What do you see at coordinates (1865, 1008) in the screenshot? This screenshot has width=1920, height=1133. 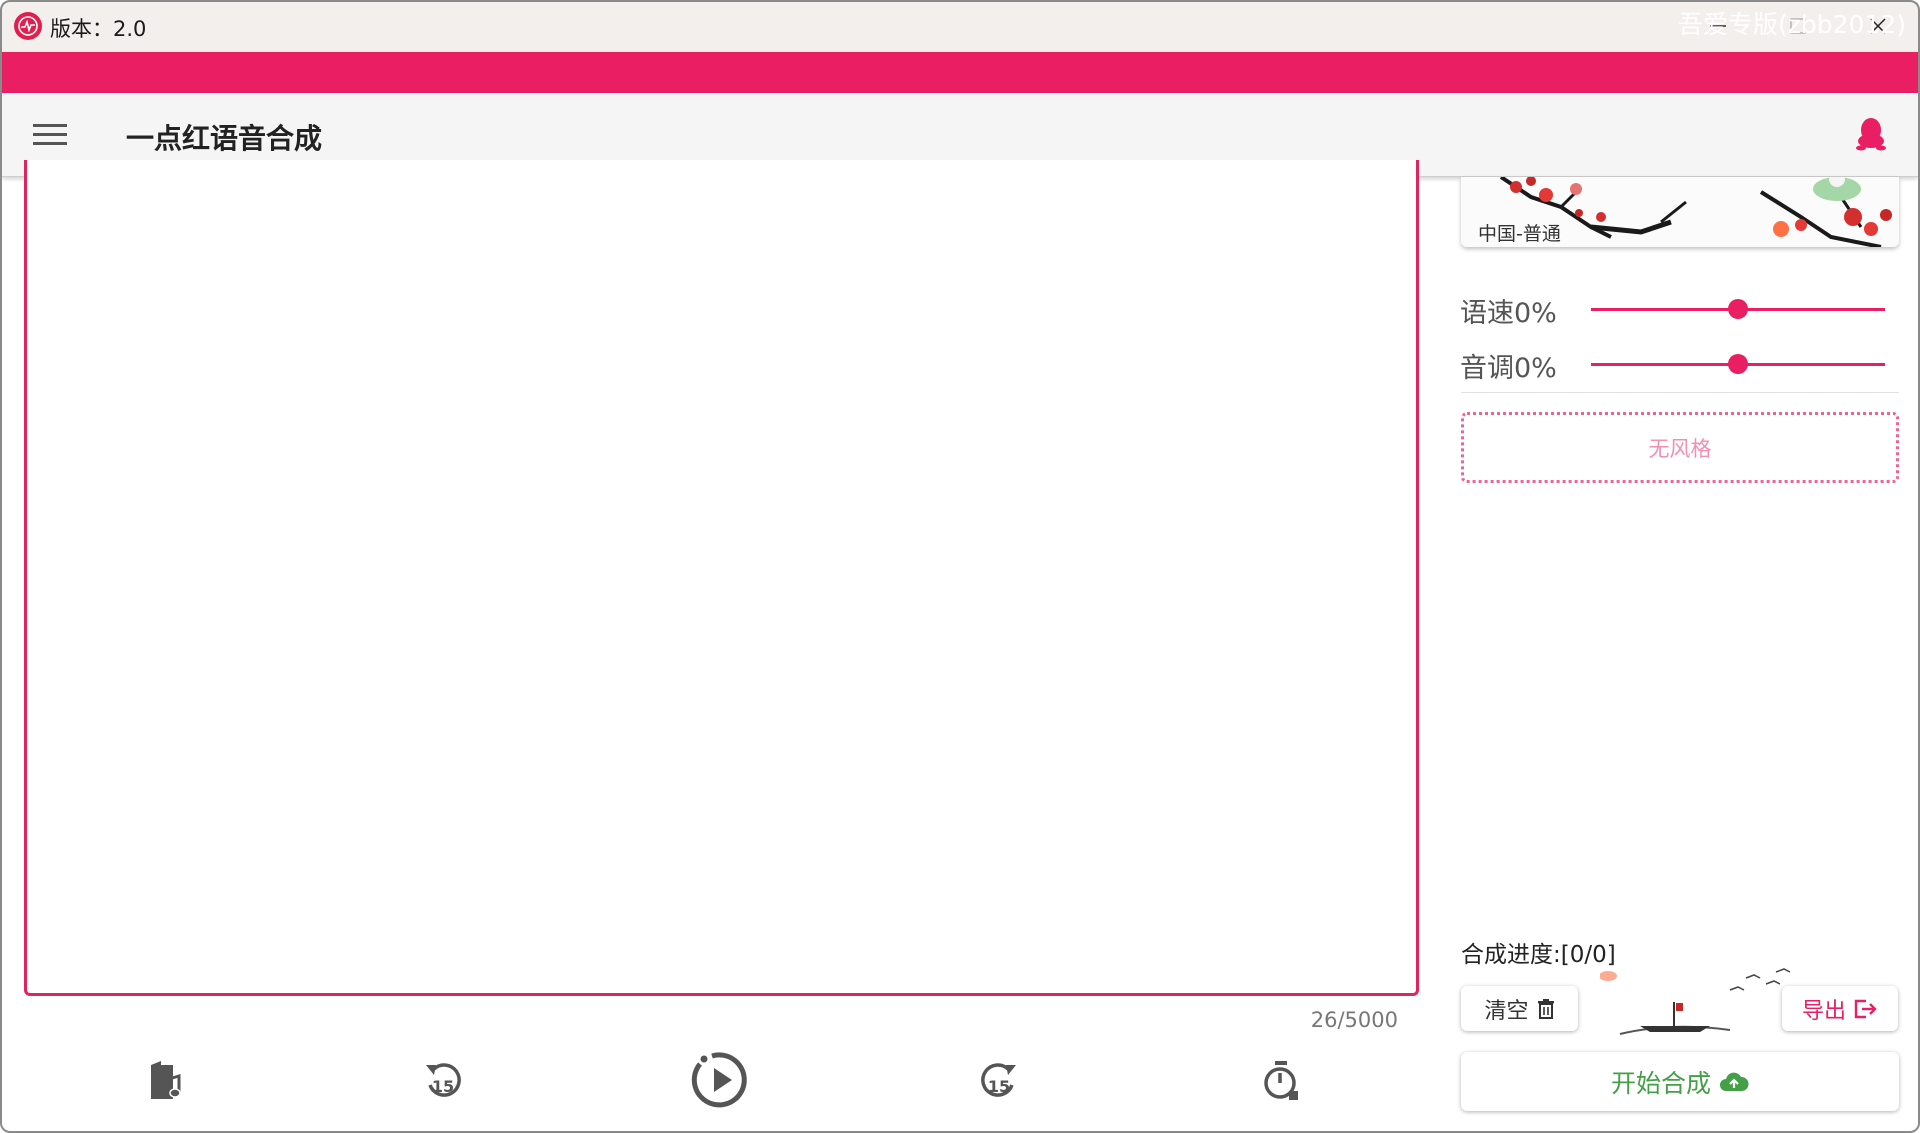 I see `export-icon` at bounding box center [1865, 1008].